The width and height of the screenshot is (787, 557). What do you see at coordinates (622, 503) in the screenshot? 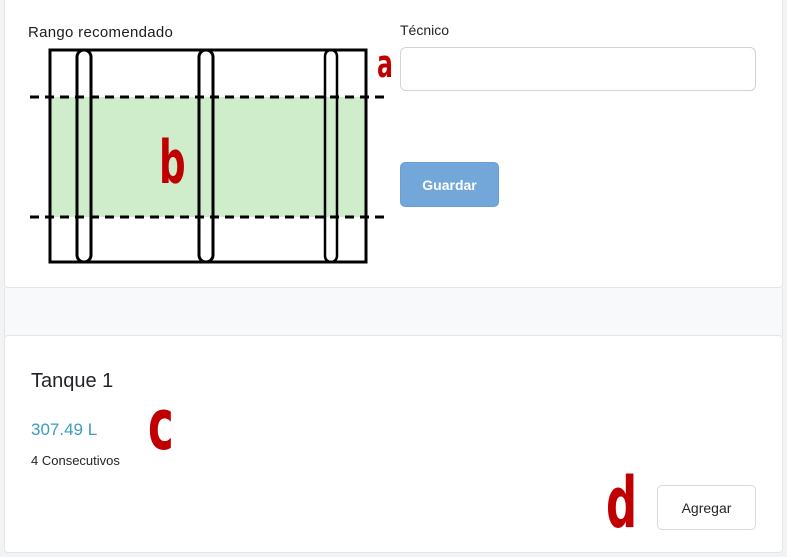
I see `annotation-marker-d: d` at bounding box center [622, 503].